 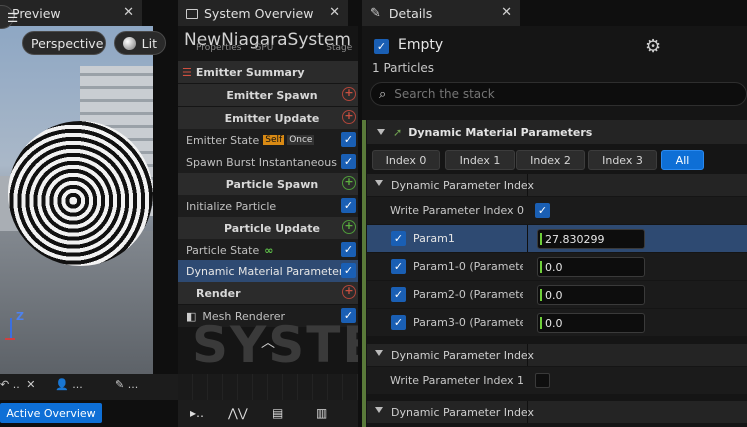 What do you see at coordinates (339, 48) in the screenshot?
I see `subtab-stage: Stage` at bounding box center [339, 48].